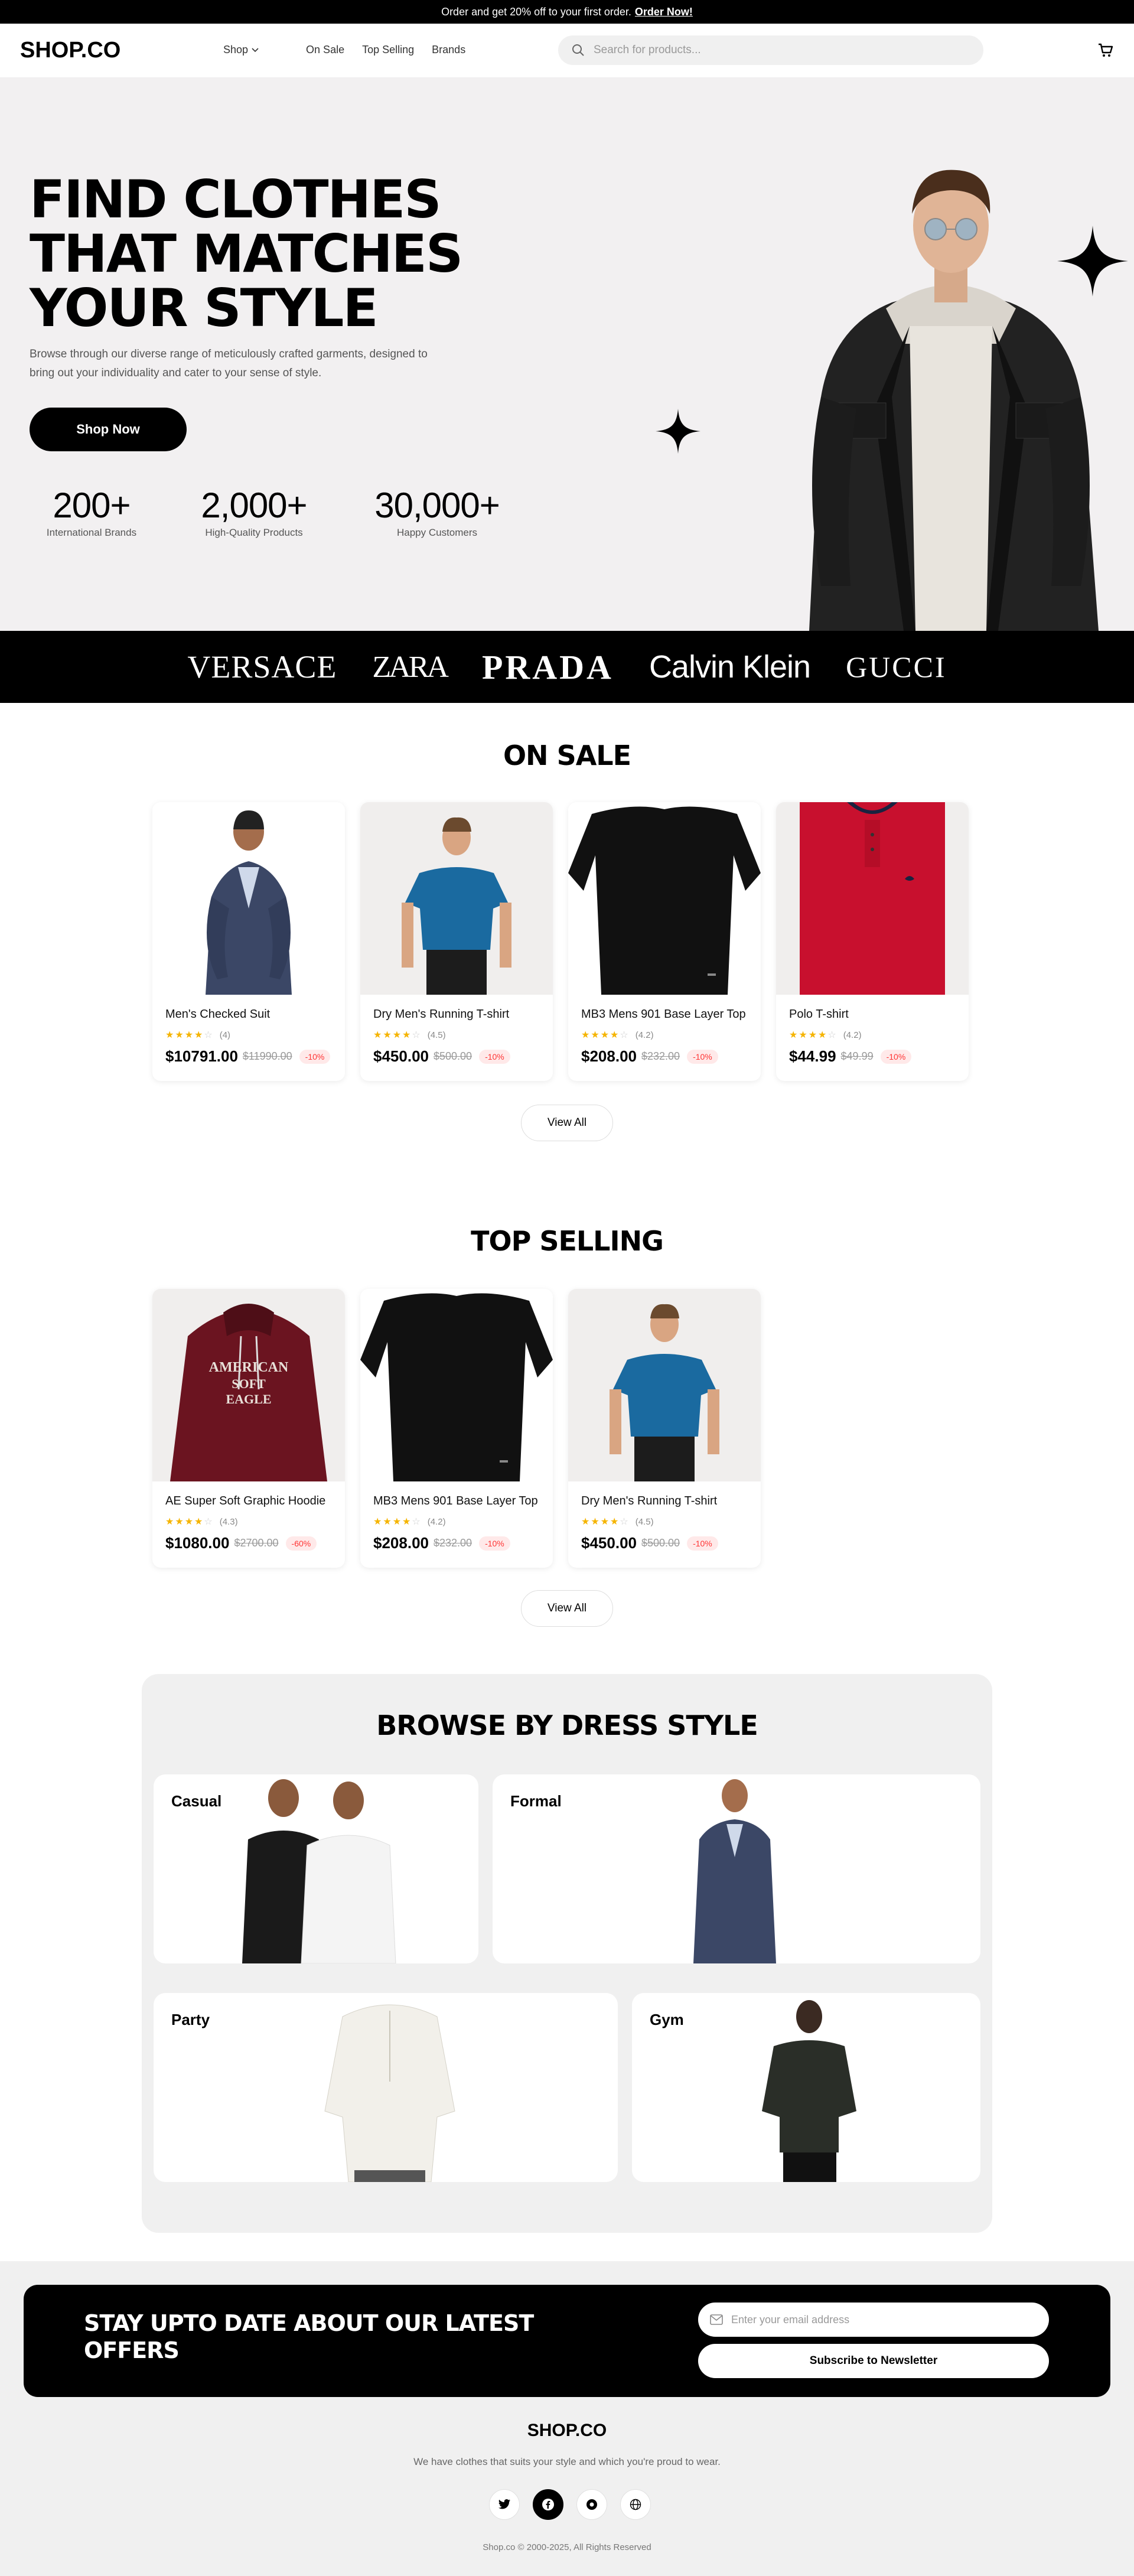 Image resolution: width=1134 pixels, height=2576 pixels. I want to click on brand-prada: PRADA, so click(548, 667).